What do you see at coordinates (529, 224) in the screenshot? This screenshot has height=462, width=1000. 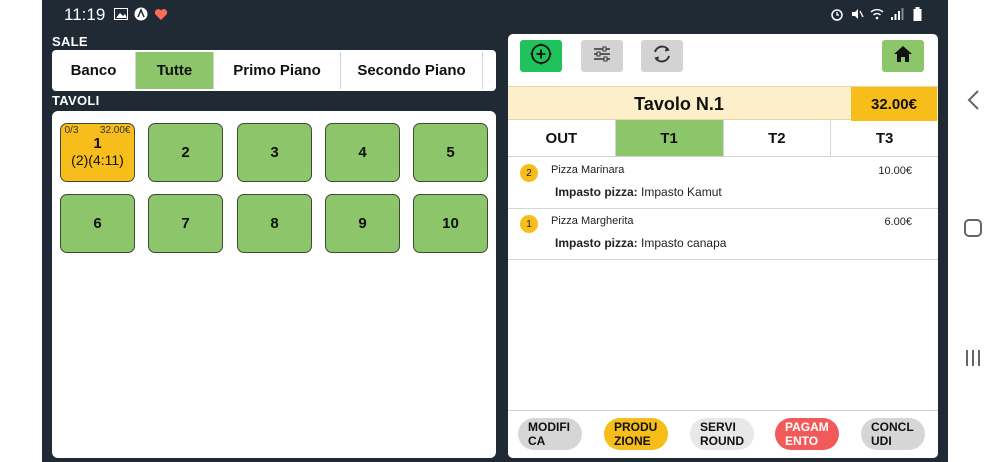 I see `quantity-badge: 1` at bounding box center [529, 224].